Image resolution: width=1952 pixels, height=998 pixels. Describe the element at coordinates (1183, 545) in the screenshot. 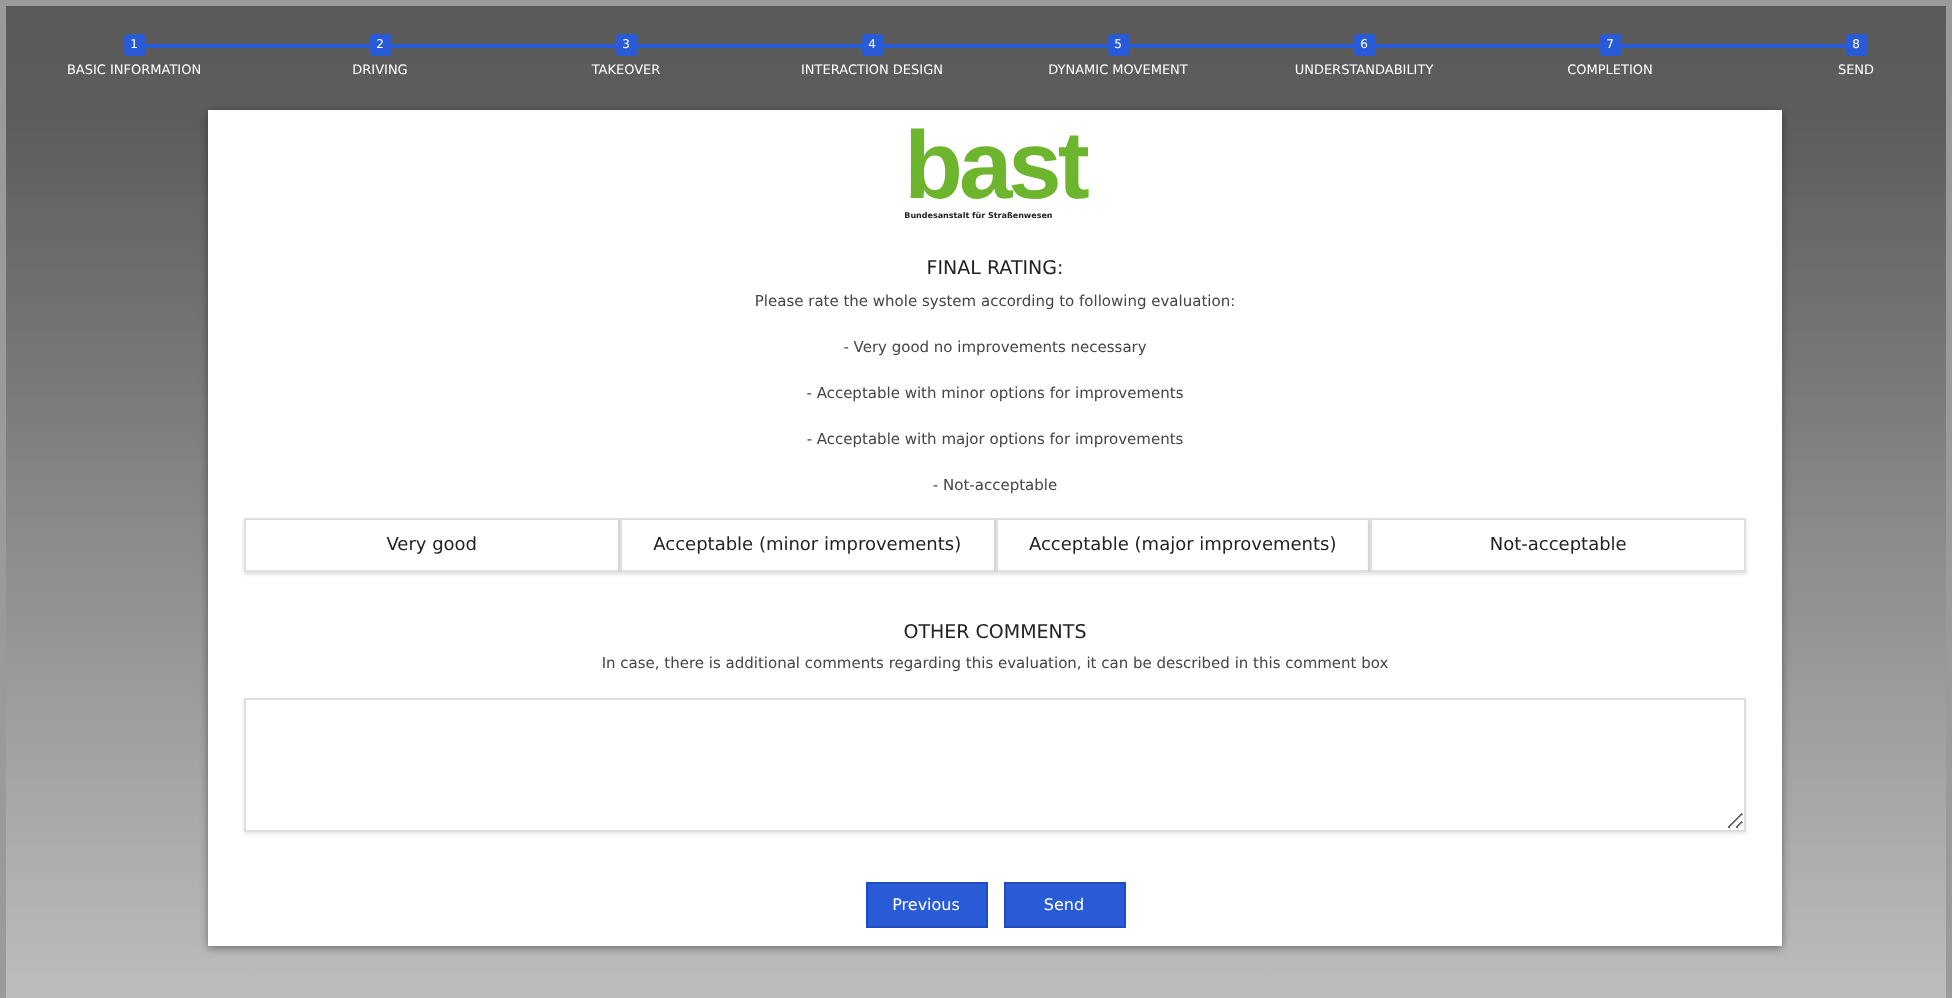

I see `rating-option: Acceptable (major improvements)` at that location.